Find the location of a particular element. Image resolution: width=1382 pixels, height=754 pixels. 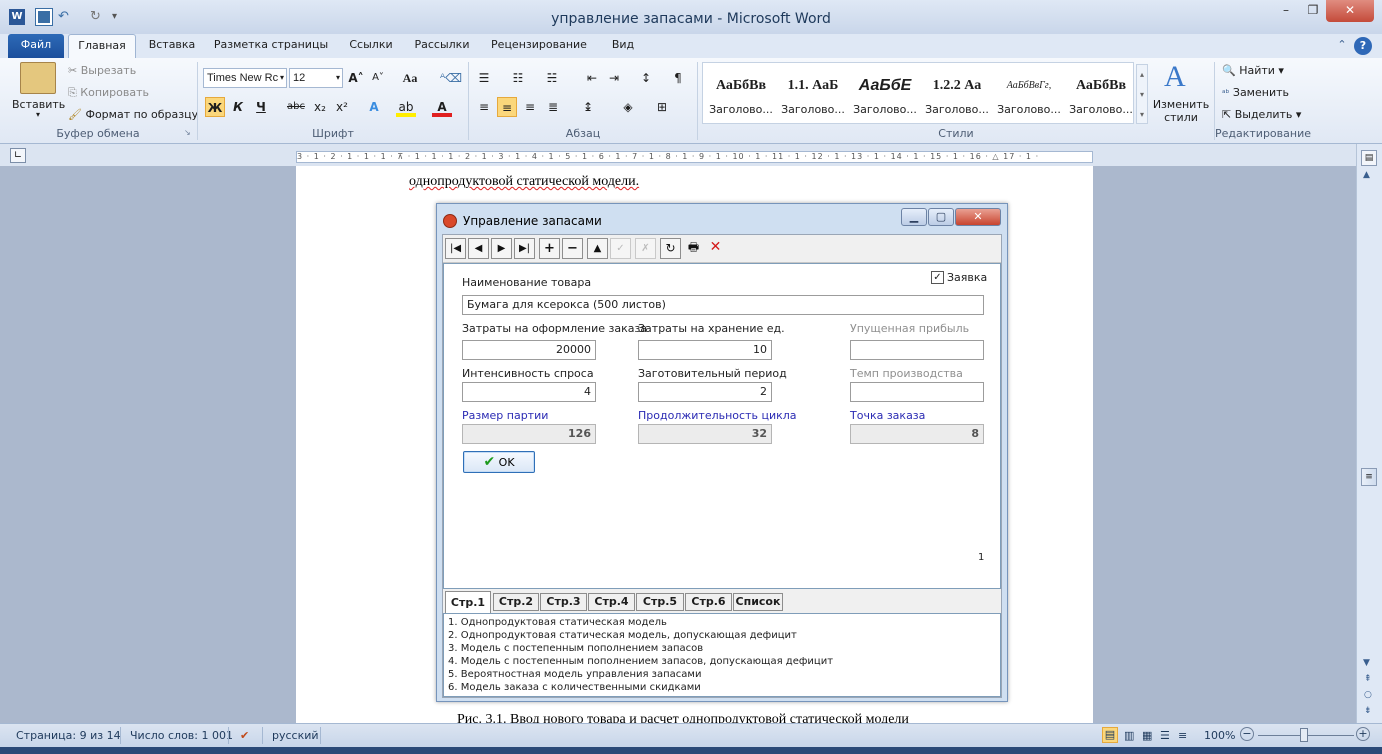

spelling-check-icon: ✔︎ is located at coordinates (244, 735).